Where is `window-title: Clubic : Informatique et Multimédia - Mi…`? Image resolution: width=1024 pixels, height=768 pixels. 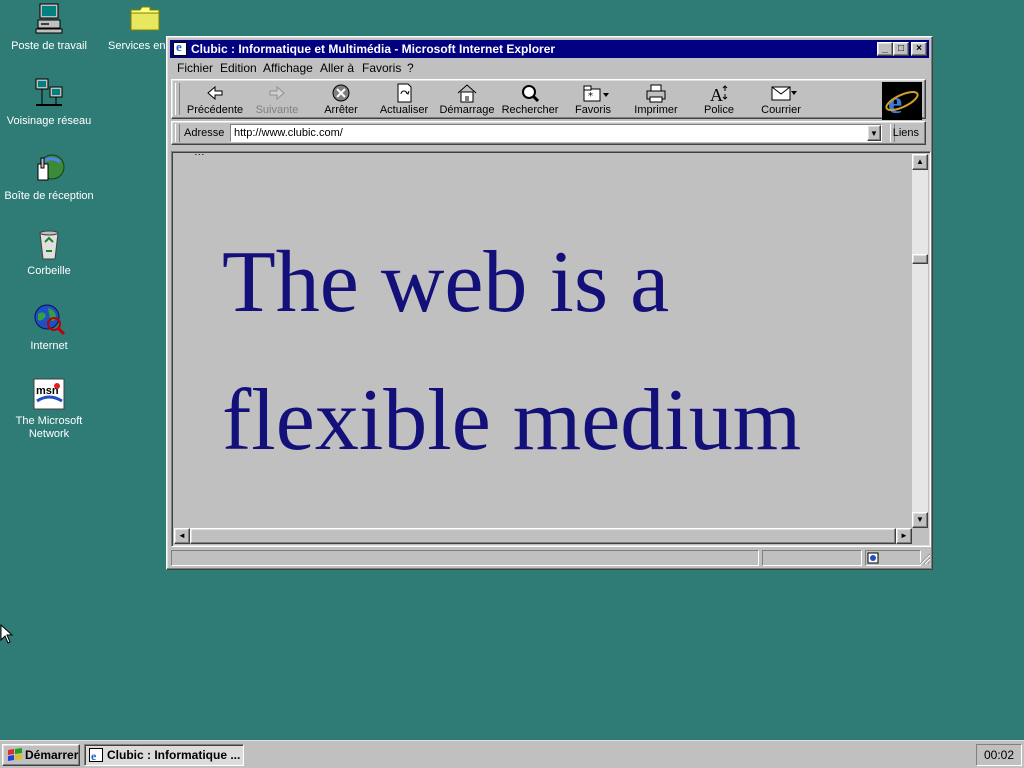 window-title: Clubic : Informatique et Multimédia - Mi… is located at coordinates (373, 49).